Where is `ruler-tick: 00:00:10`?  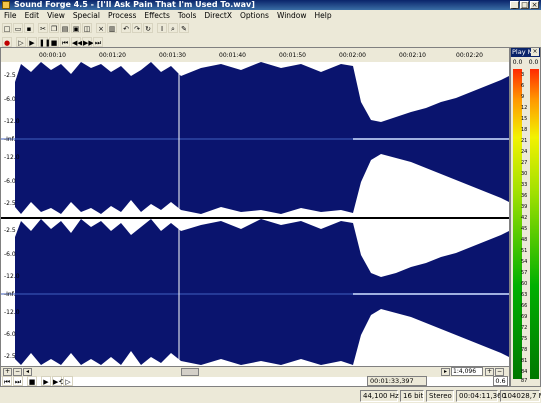
ruler-tick: 00:00:10 is located at coordinates (52, 55).